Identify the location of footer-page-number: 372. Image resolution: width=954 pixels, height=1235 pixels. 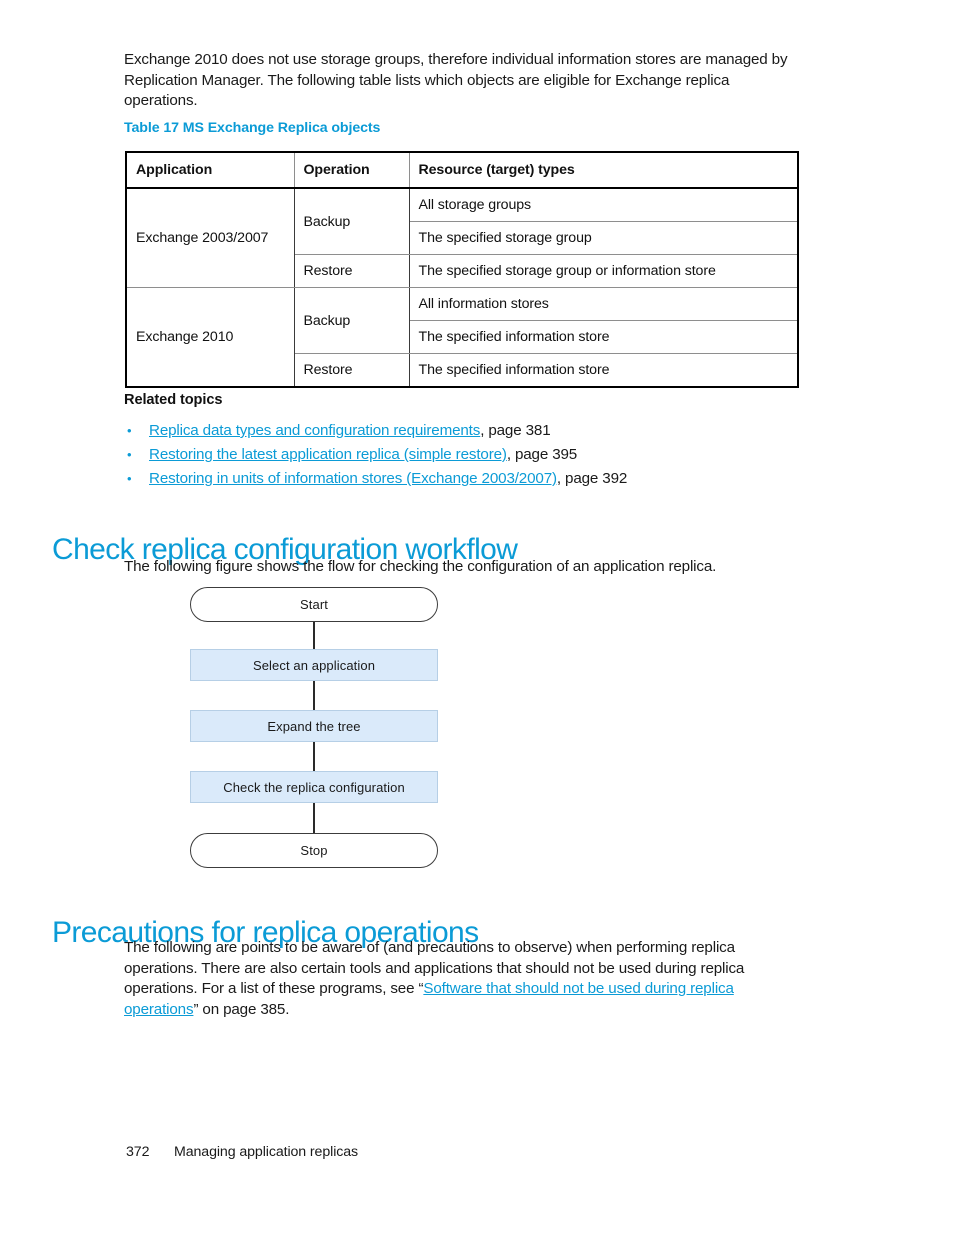
(138, 1152).